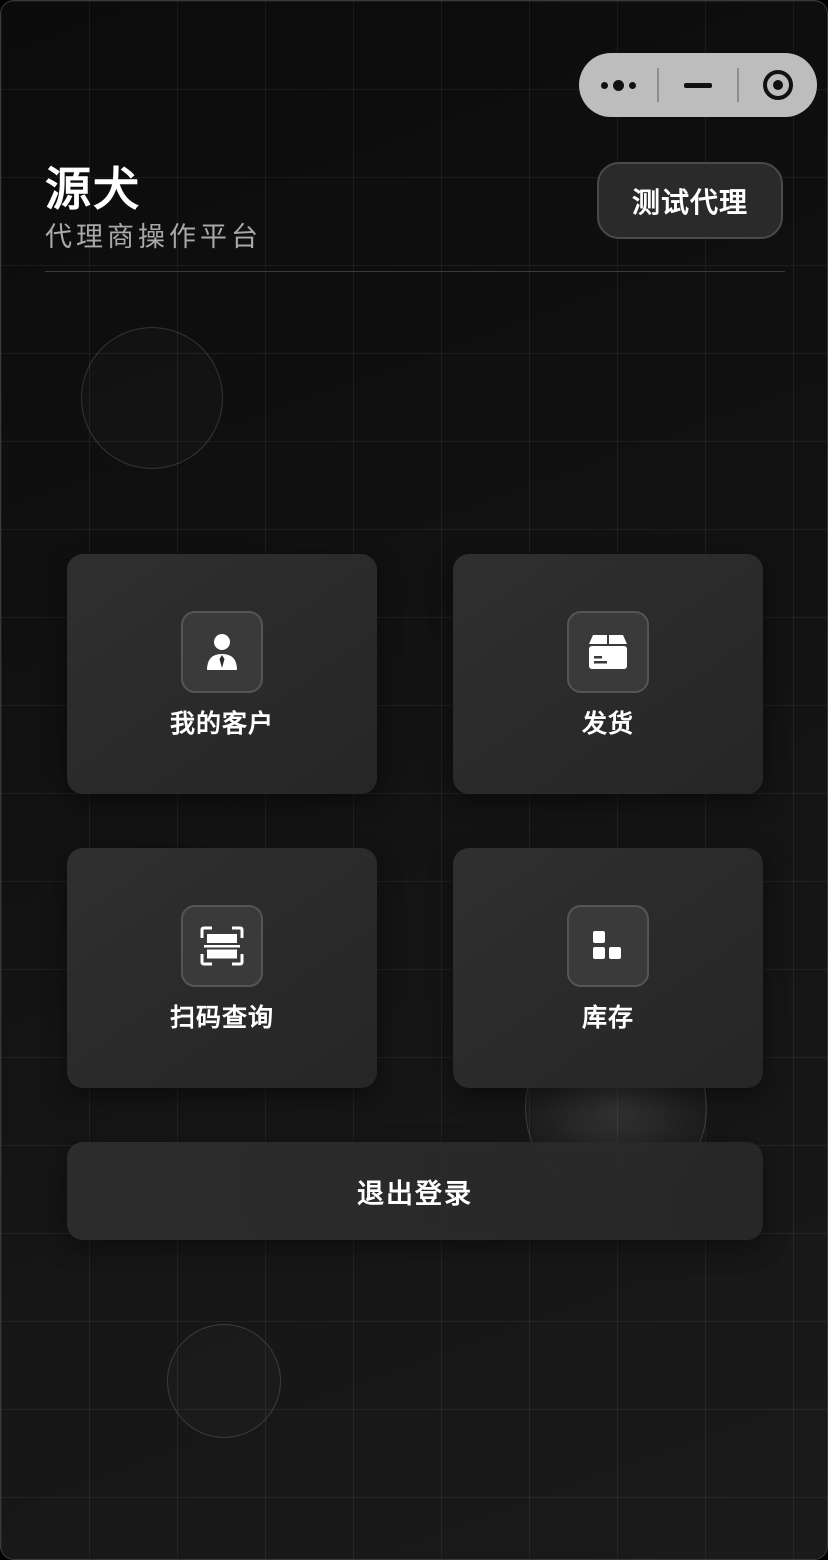  I want to click on customer-person-icon, so click(222, 652).